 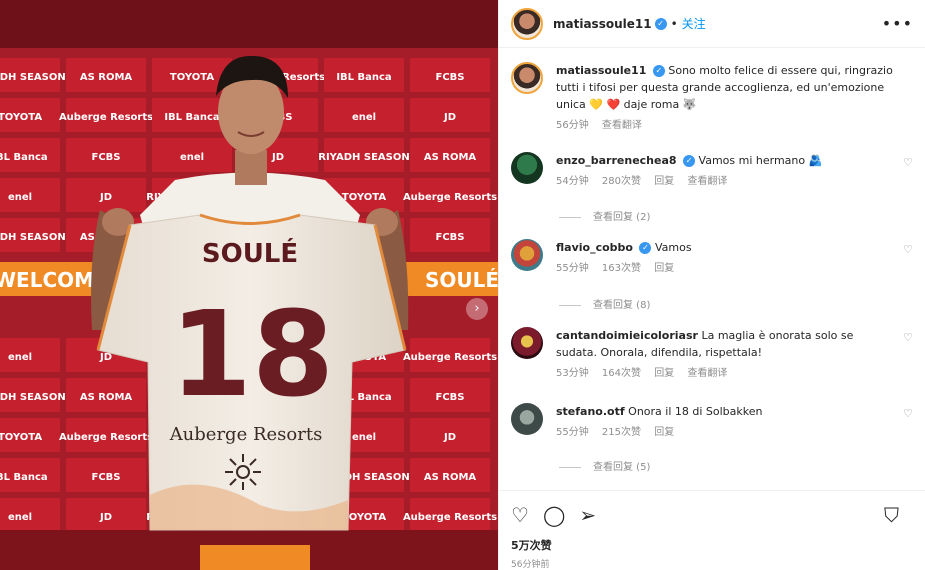 I want to click on comment-item: flavio_cobbo ✓ Vamos 55分钟 163次赞 回复 ♡, so click(x=712, y=258).